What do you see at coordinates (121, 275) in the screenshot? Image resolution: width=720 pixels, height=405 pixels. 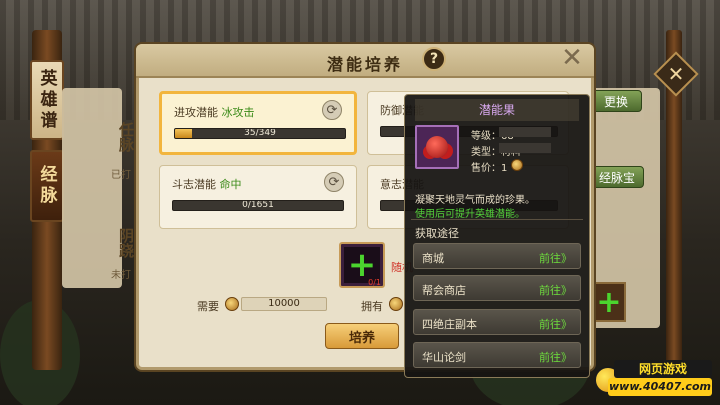 I see `meridian-status: 未打` at bounding box center [121, 275].